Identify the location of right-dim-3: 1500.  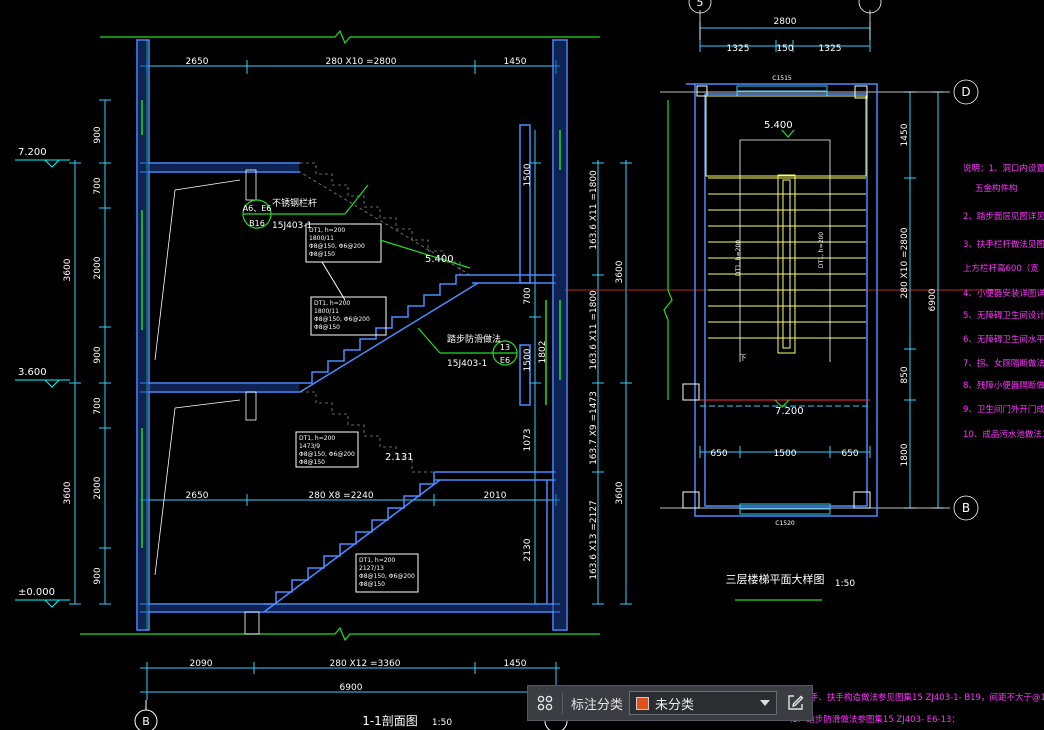
(528, 359).